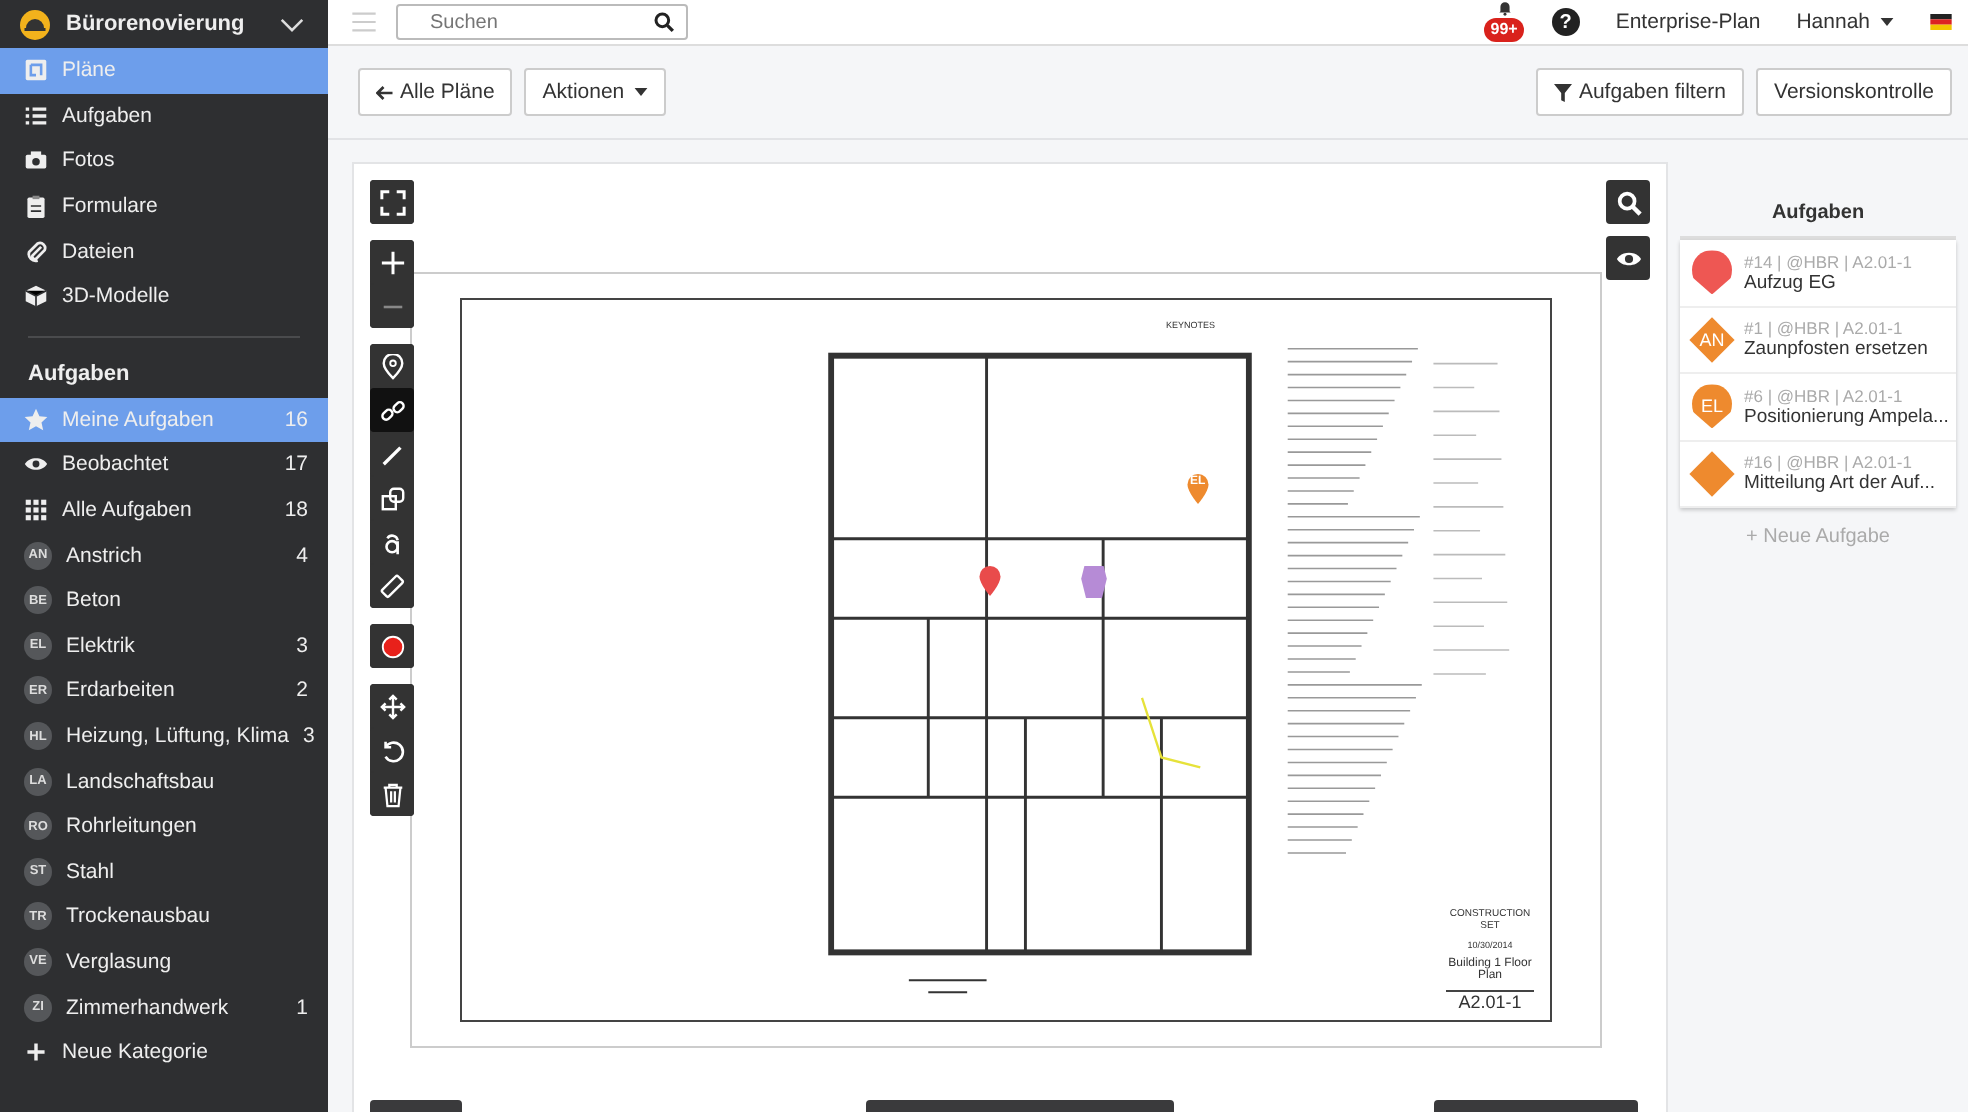 This screenshot has width=1968, height=1112. What do you see at coordinates (1824, 395) in the screenshot?
I see `task-meta: #6 | @HBR | A2.01-1` at bounding box center [1824, 395].